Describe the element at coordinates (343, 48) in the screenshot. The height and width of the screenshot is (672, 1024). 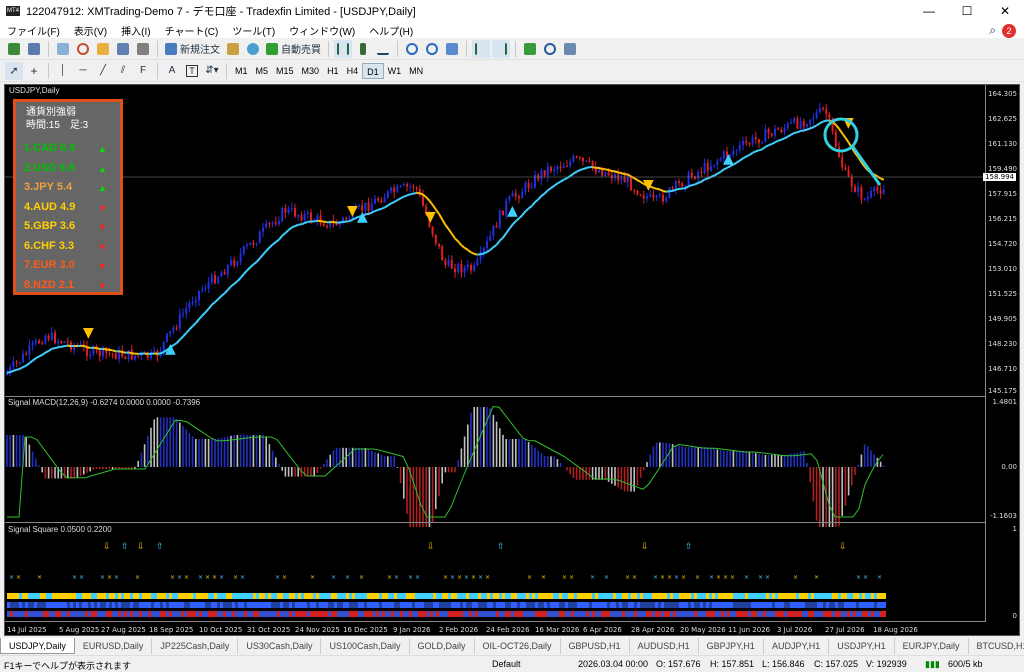
I see `bar-chart-button` at that location.